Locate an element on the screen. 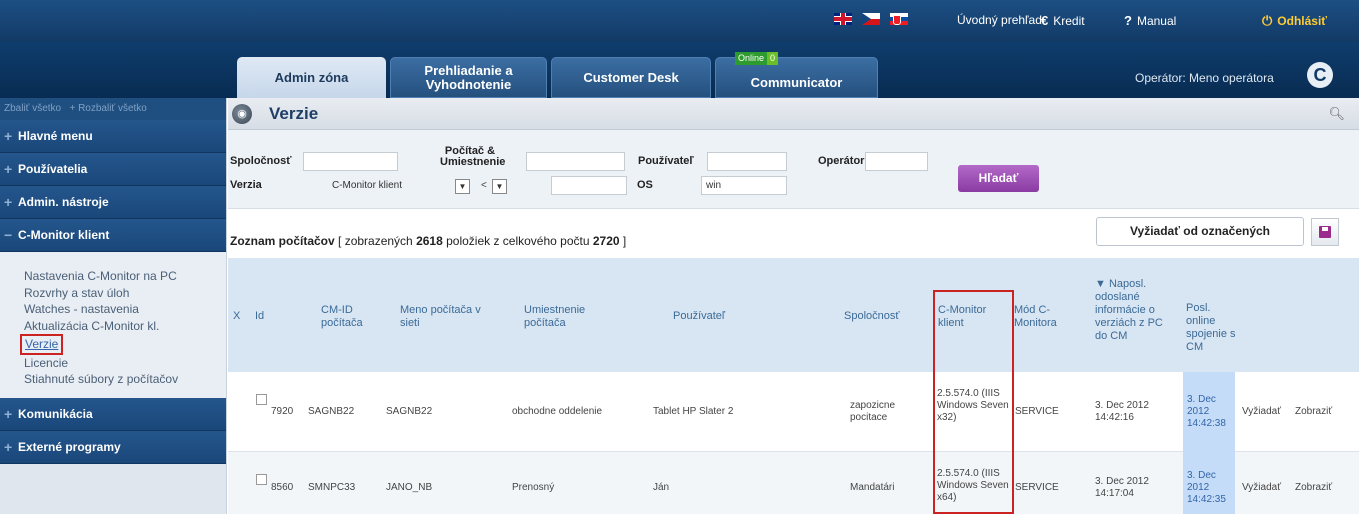  credit-link: € Kredit is located at coordinates (1063, 20).